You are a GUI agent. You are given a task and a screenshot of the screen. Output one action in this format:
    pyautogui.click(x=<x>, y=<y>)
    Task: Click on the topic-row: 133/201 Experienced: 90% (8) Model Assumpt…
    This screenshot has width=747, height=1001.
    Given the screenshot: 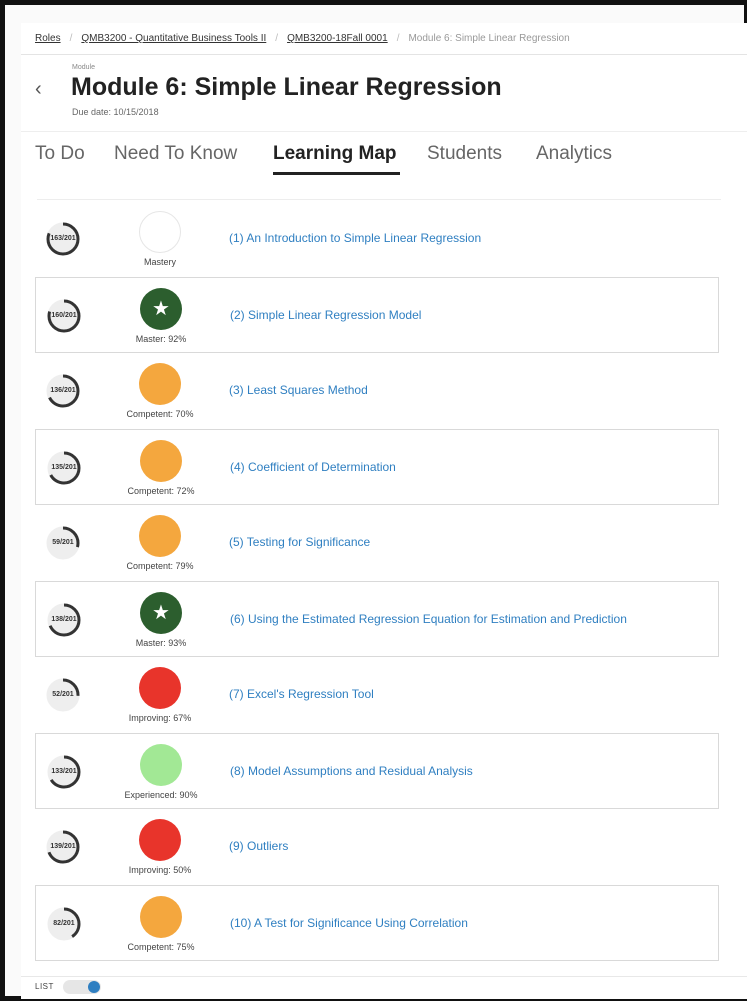 What is the action you would take?
    pyautogui.click(x=377, y=771)
    